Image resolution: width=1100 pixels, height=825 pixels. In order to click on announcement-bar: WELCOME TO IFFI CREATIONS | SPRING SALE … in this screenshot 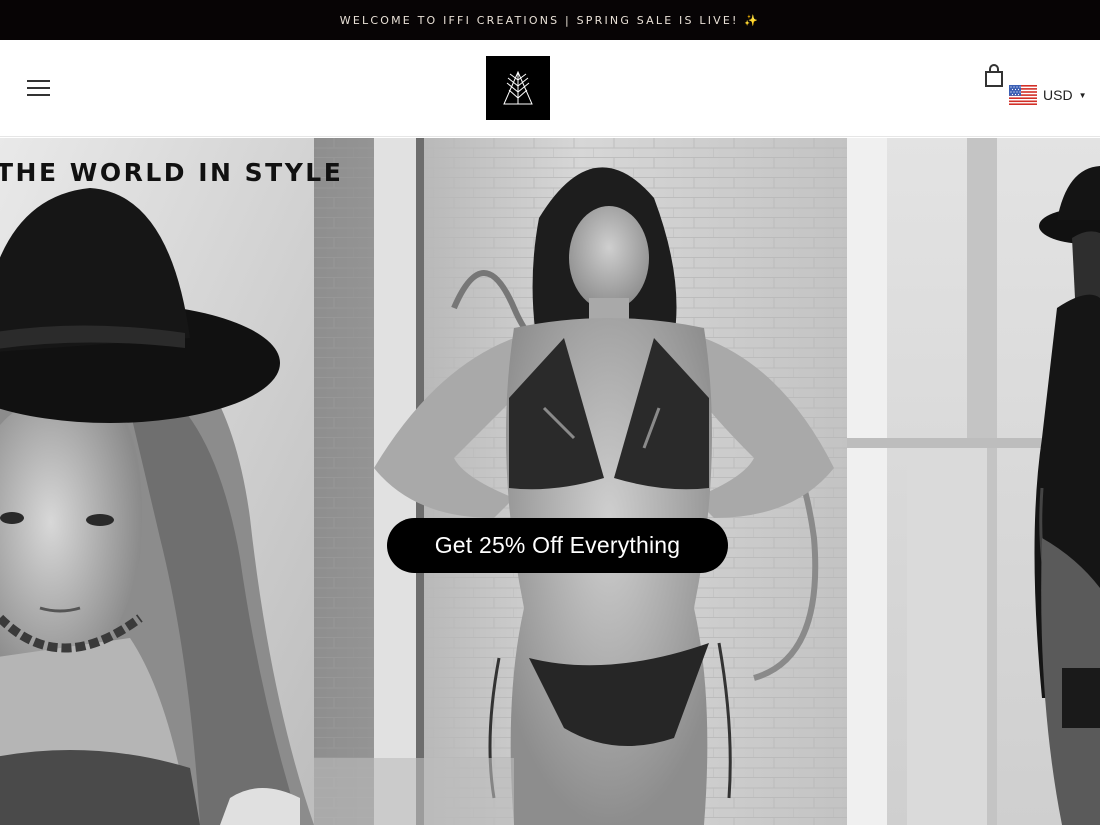, I will do `click(550, 20)`.